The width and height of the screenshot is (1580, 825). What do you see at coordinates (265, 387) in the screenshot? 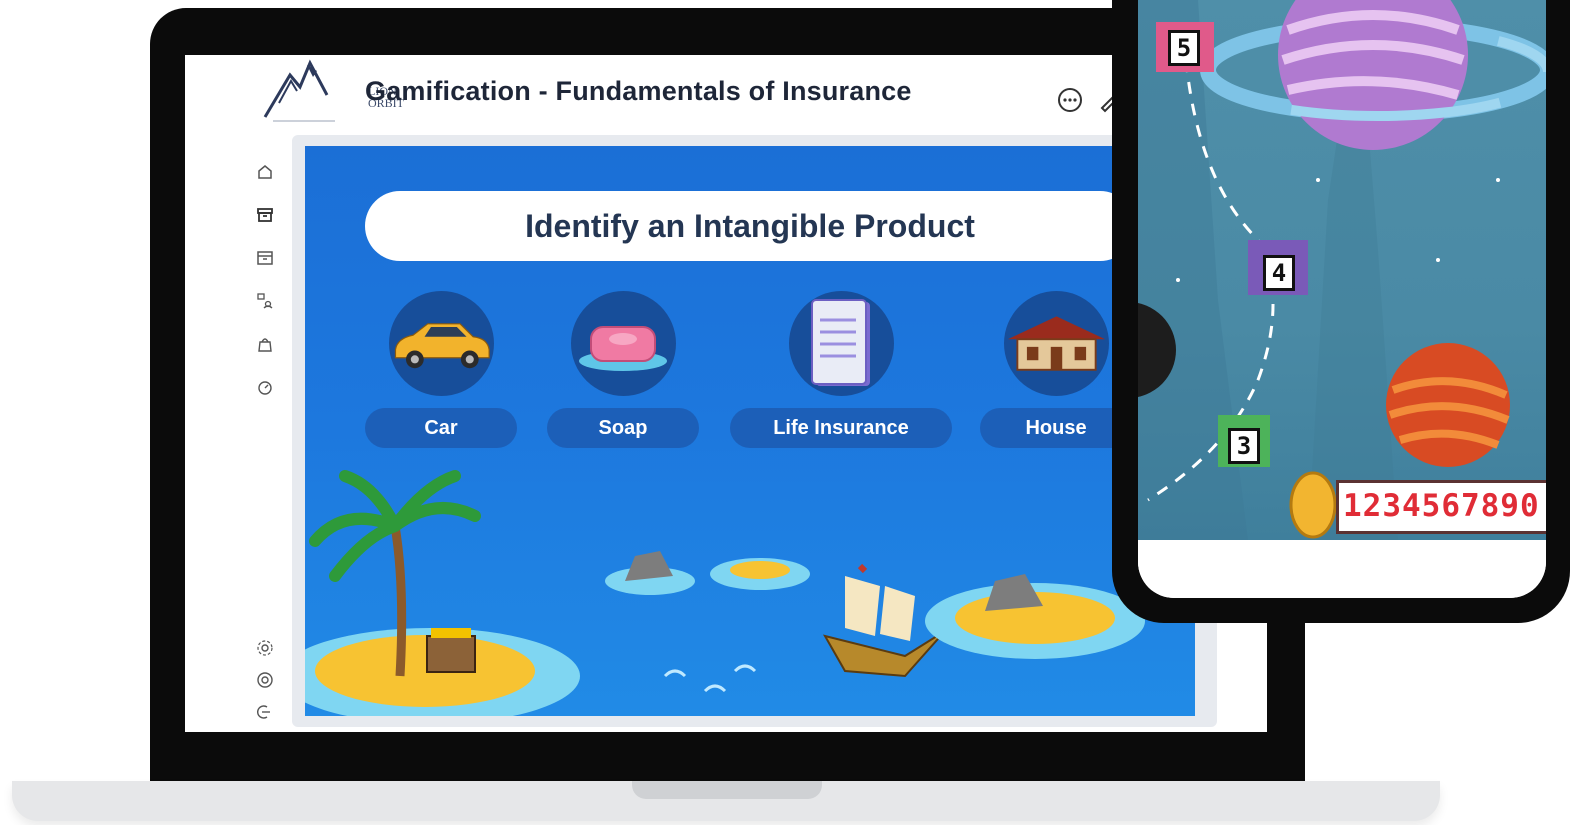
I see `dashboard-icon` at bounding box center [265, 387].